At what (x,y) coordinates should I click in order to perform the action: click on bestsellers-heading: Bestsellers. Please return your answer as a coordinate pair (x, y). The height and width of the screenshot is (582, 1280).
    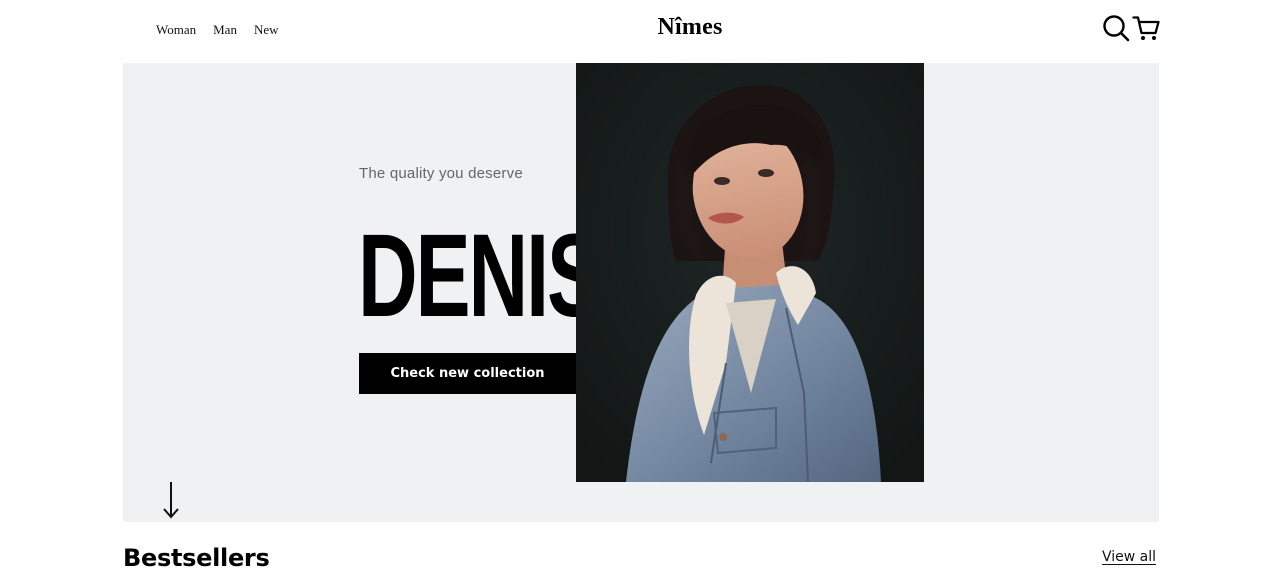
    Looking at the image, I should click on (196, 558).